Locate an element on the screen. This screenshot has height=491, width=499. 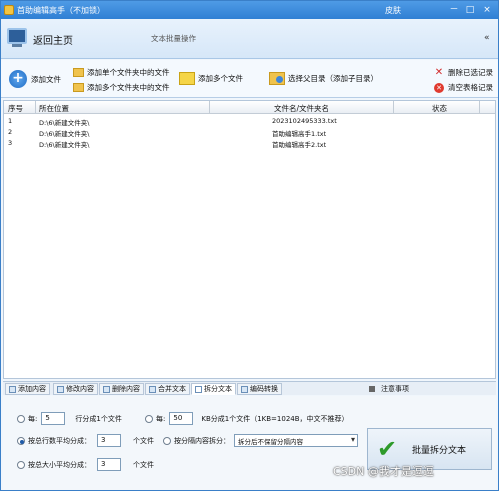
notice-label: 注意事项 is located at coordinates (395, 389).